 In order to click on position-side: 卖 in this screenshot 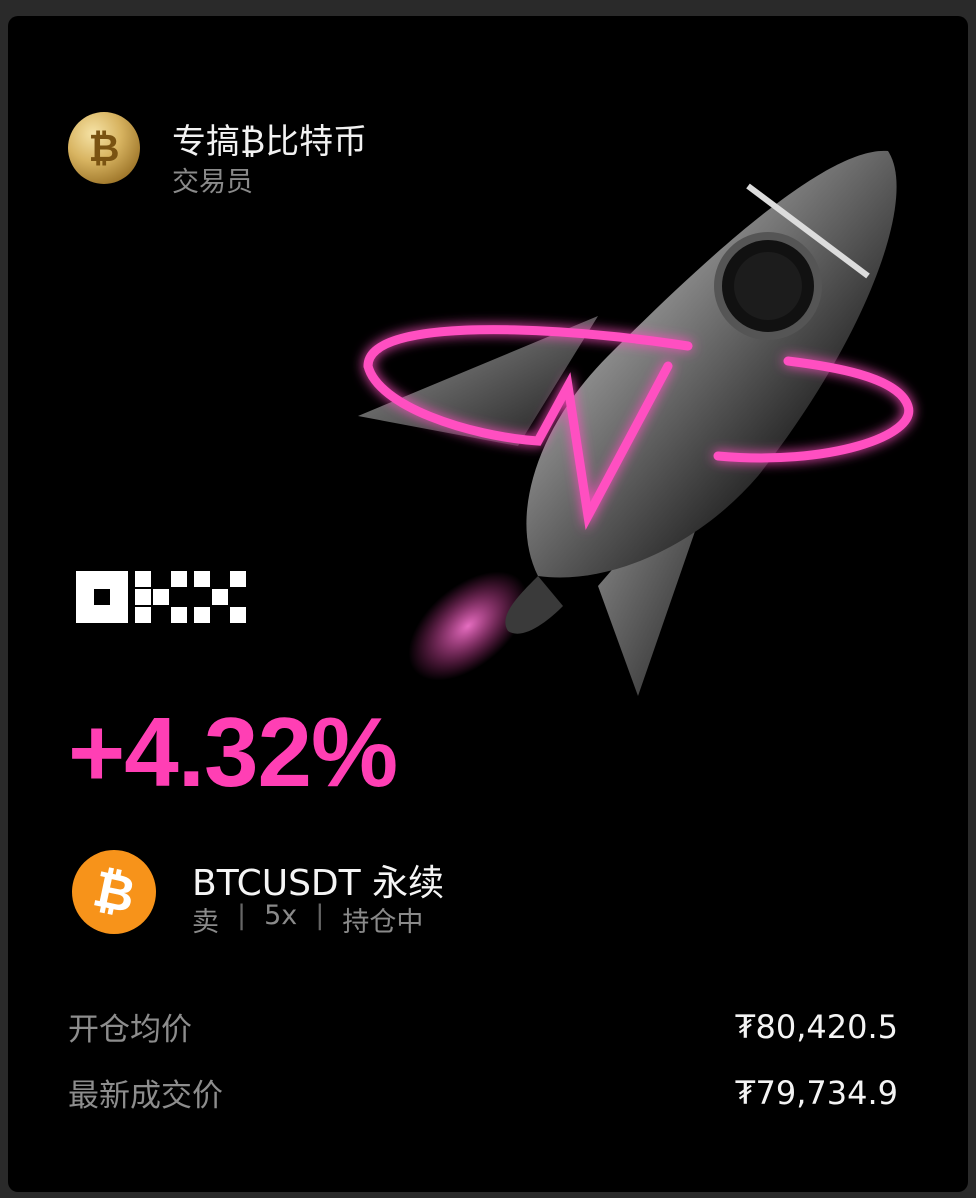, I will do `click(205, 922)`.